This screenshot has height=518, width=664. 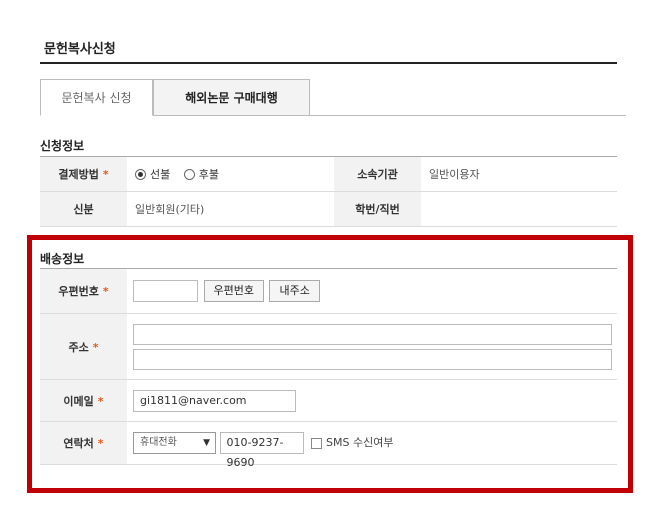 I want to click on email-label: 이메일 *, so click(x=83, y=400).